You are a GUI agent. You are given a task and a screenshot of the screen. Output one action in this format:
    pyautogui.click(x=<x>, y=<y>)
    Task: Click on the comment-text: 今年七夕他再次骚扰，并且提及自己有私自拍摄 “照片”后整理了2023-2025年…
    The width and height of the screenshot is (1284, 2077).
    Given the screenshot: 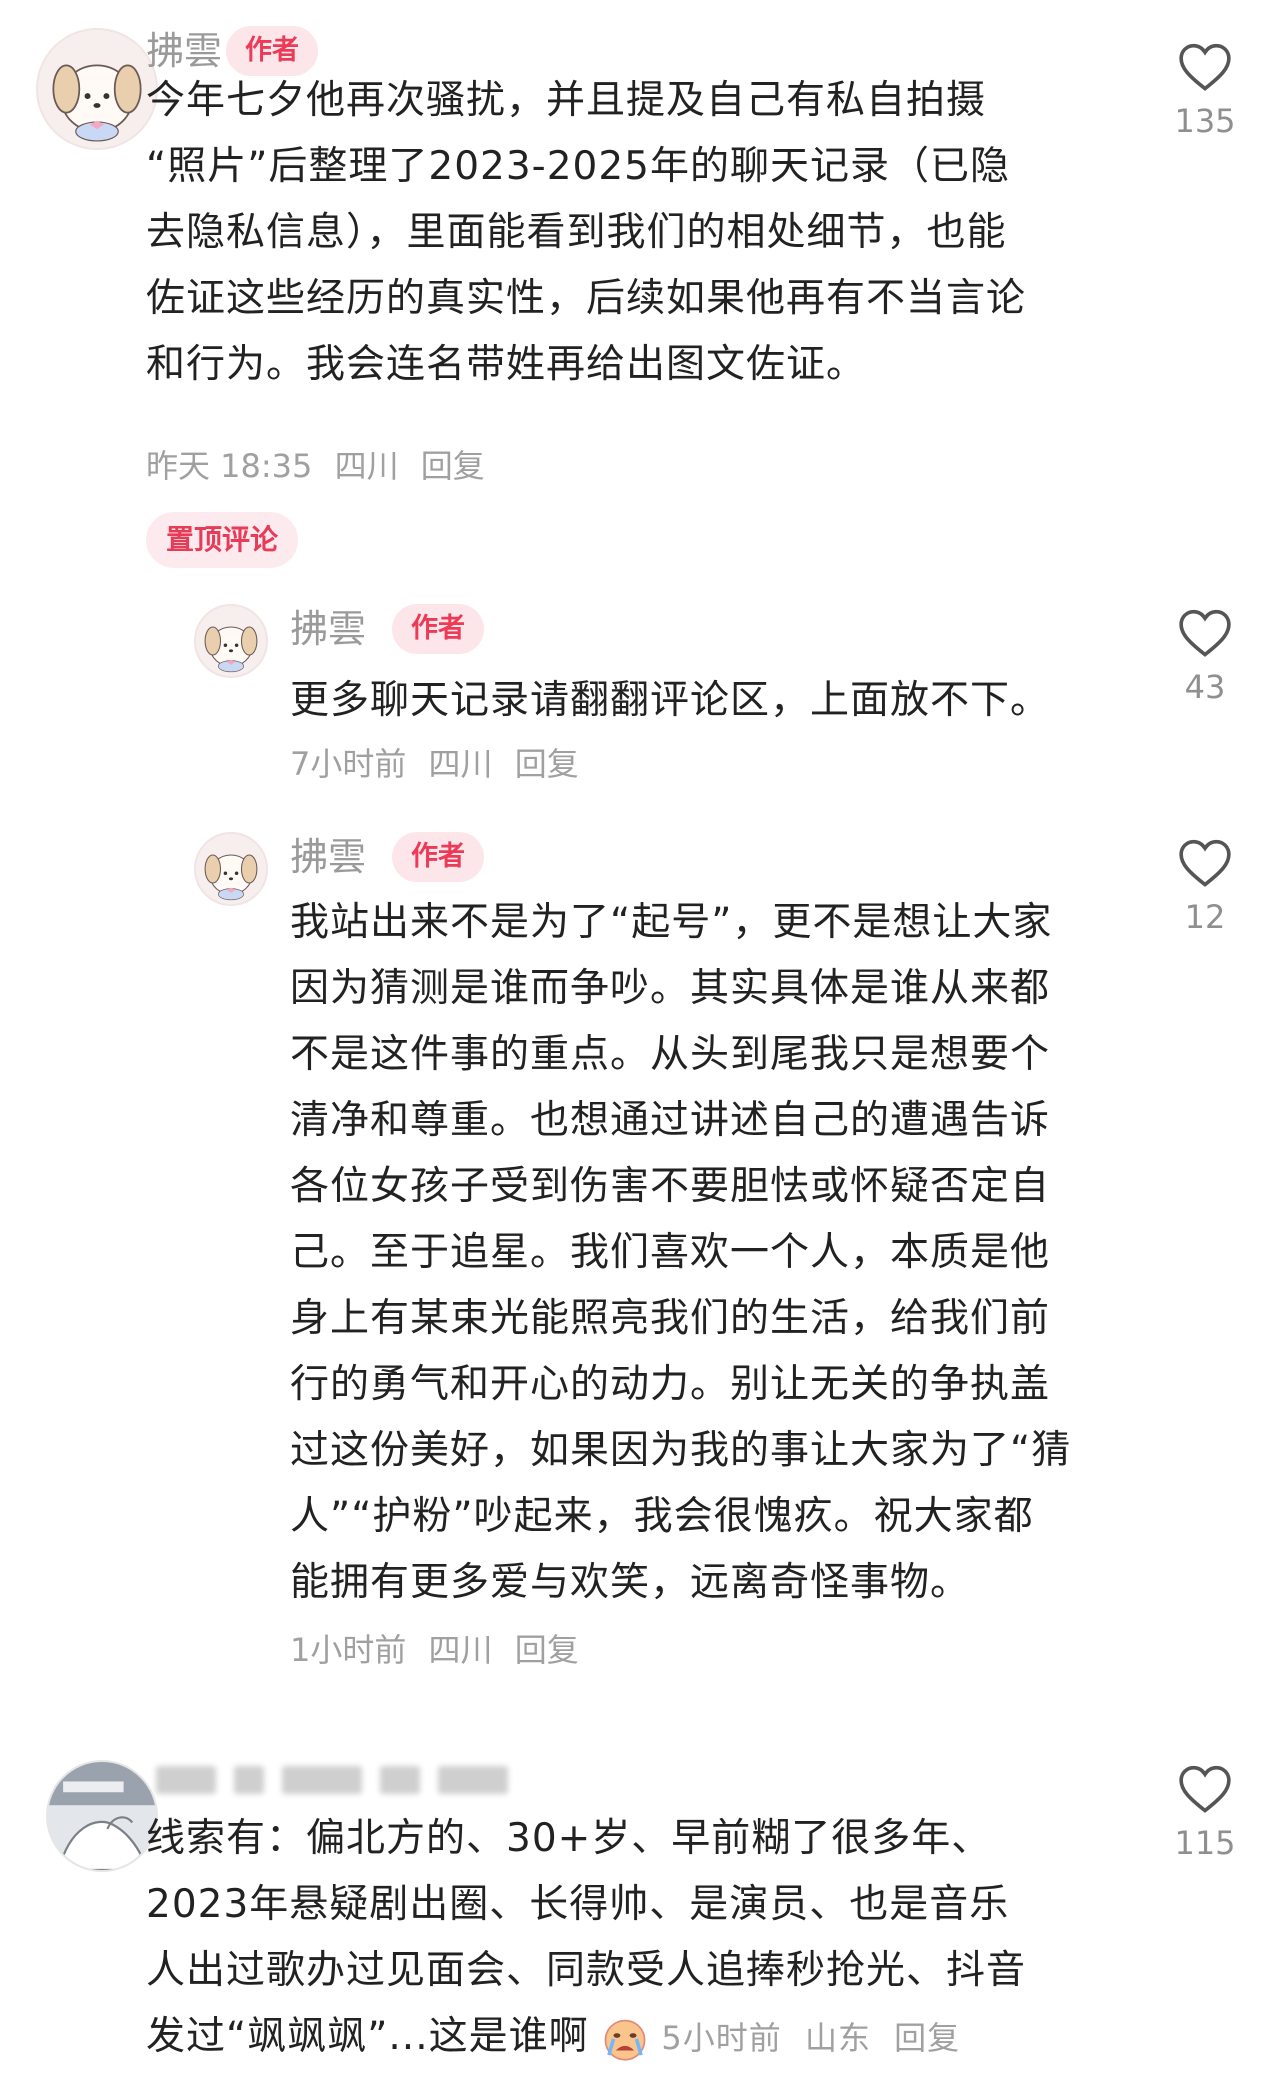 What is the action you would take?
    pyautogui.click(x=586, y=233)
    